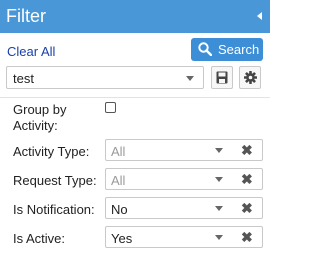 The height and width of the screenshot is (256, 320). What do you see at coordinates (39, 238) in the screenshot?
I see `is-active-label: Is Active:` at bounding box center [39, 238].